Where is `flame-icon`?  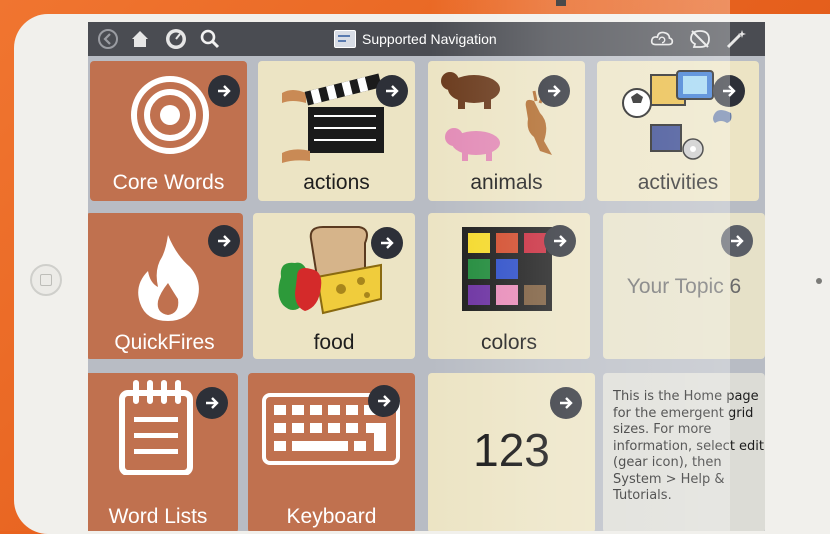
flame-icon is located at coordinates (168, 278).